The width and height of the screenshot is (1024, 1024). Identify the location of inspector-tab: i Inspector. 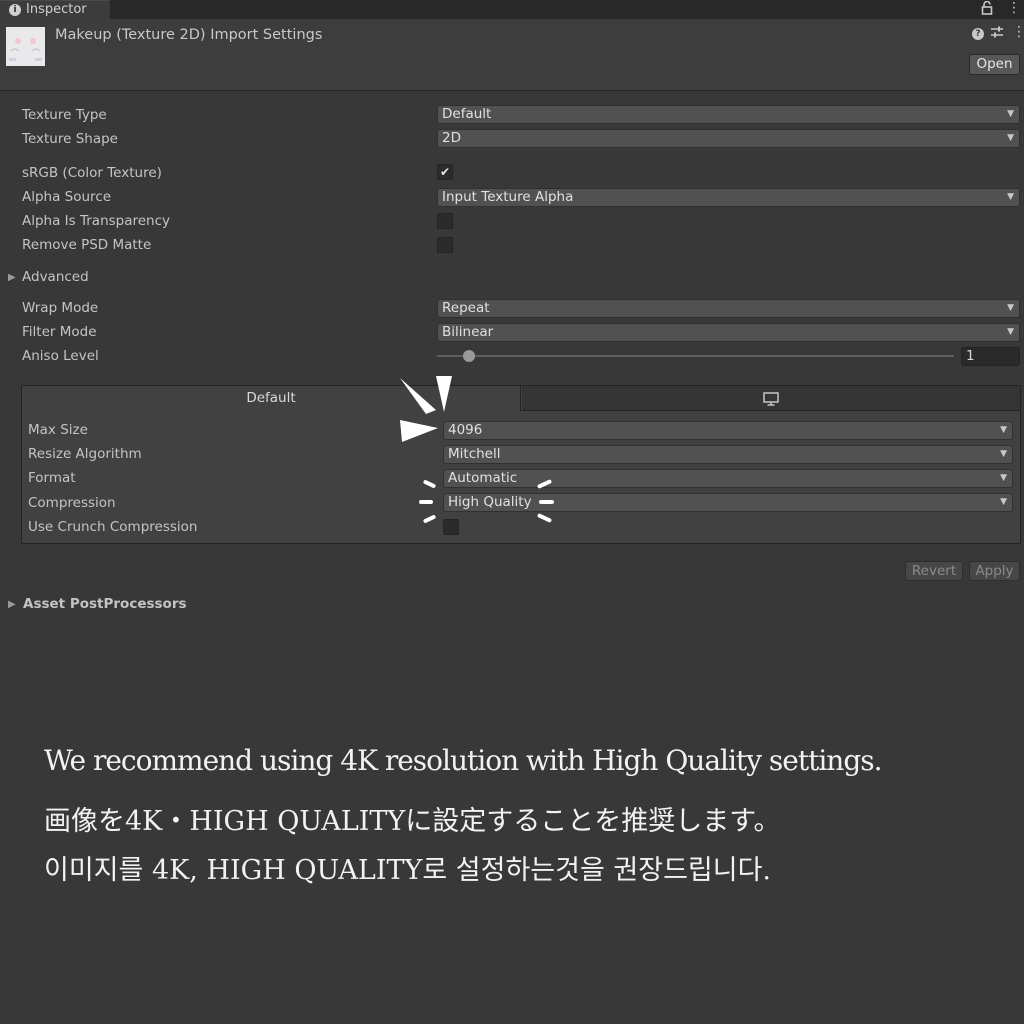
(55, 10).